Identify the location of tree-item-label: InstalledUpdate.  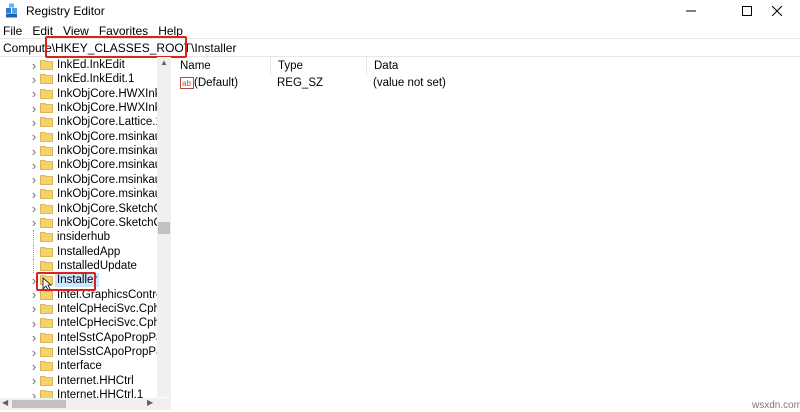
(97, 265).